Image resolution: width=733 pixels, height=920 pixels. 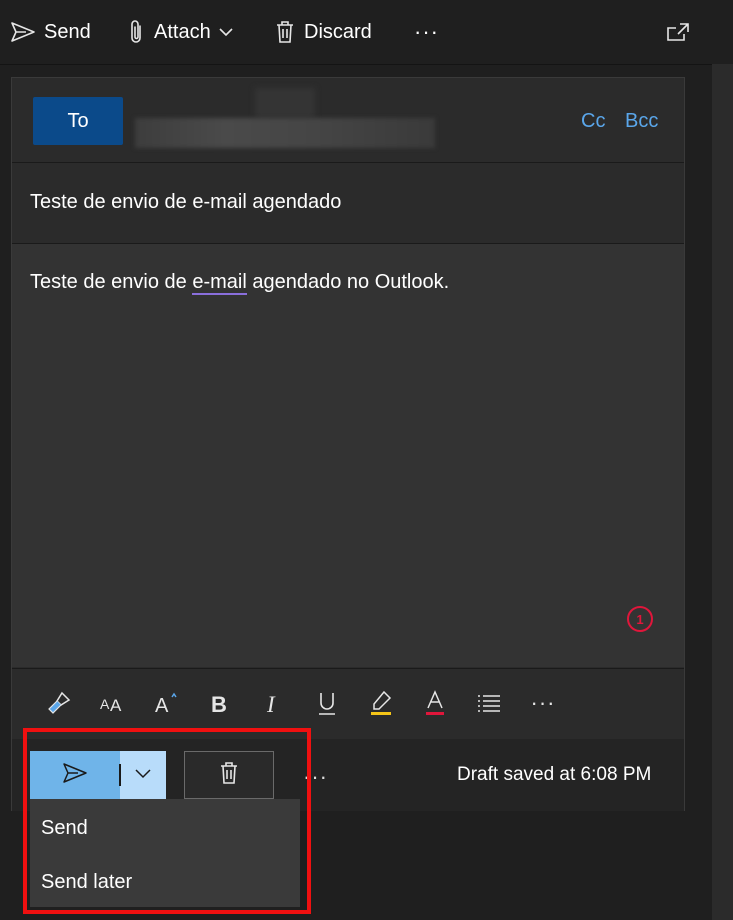 I want to click on font-size-icon: AA, so click(x=112, y=703).